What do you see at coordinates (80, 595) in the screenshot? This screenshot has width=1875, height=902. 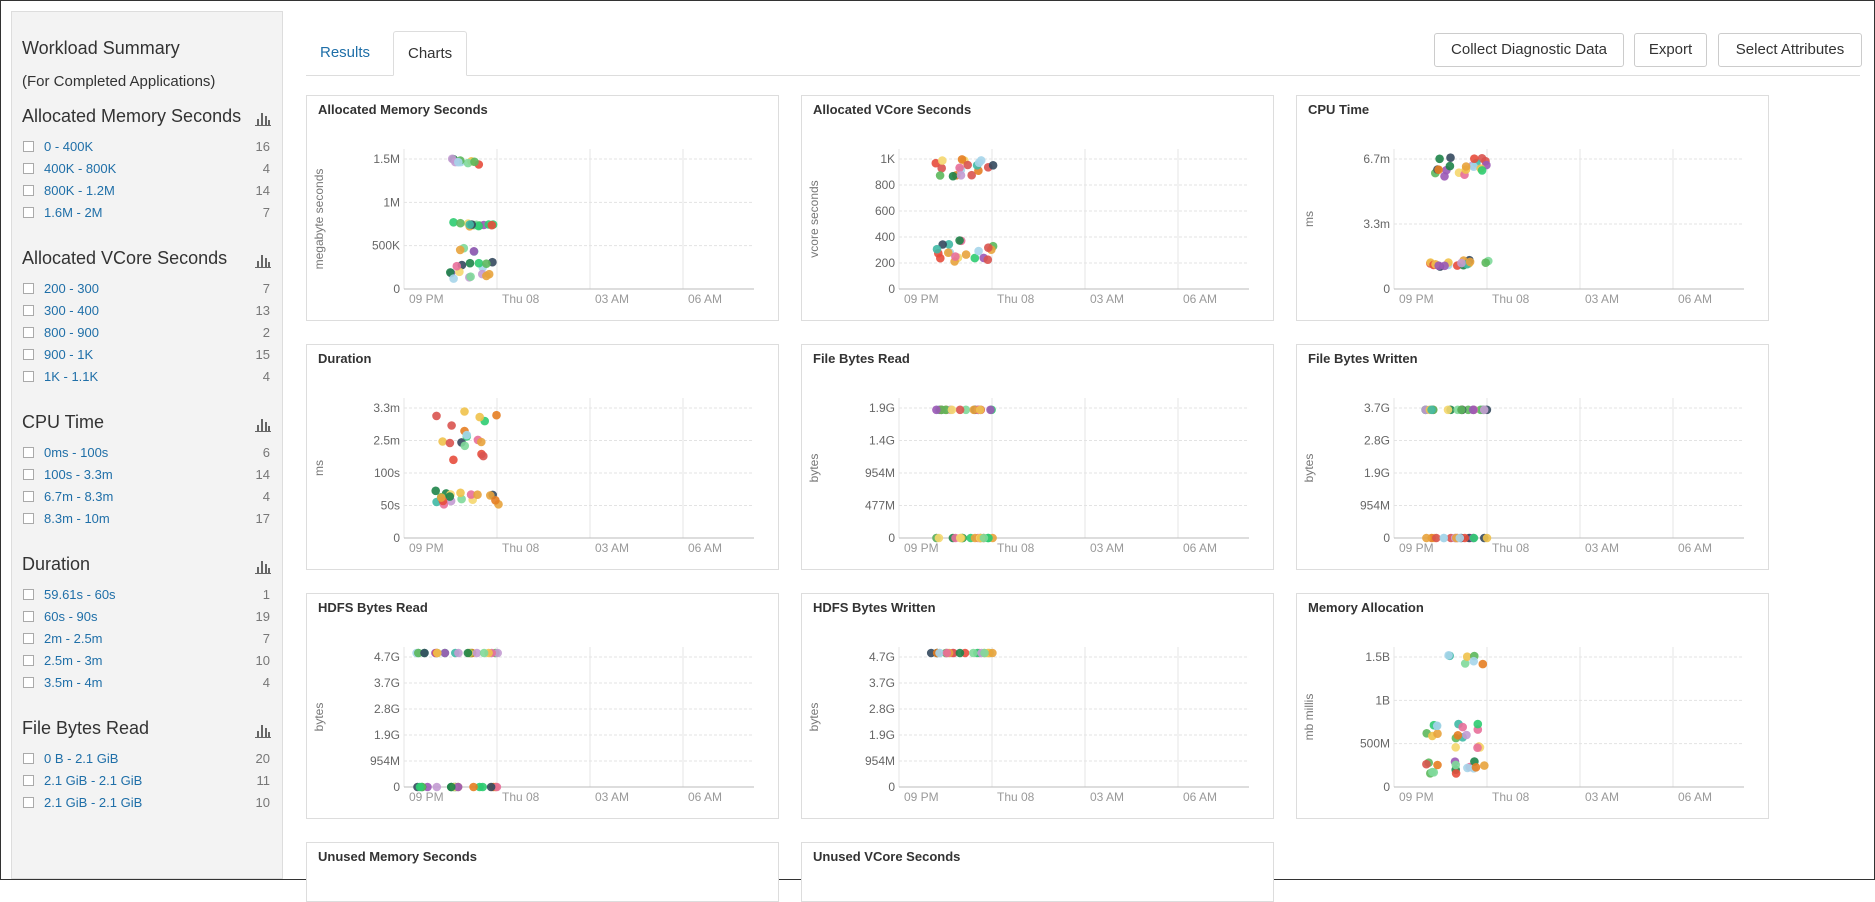 I see `facet-item-label: 59.61s - 60s` at bounding box center [80, 595].